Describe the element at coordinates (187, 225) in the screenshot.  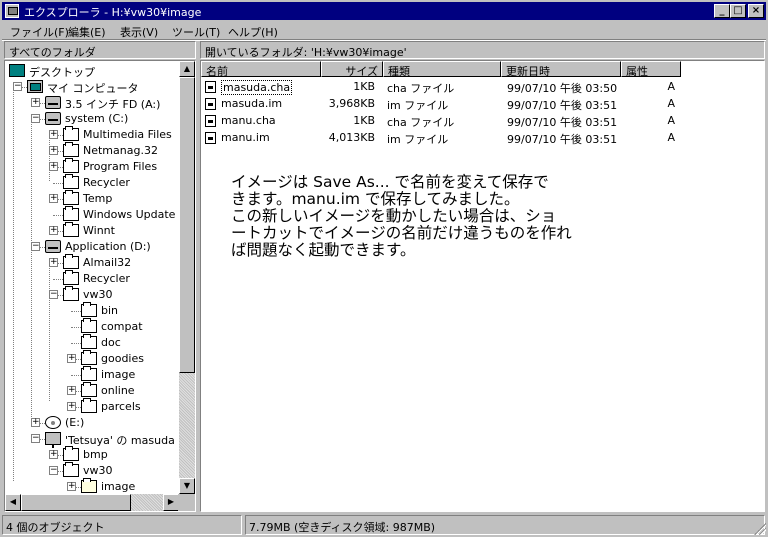
I see `tree-scroll-thumb` at that location.